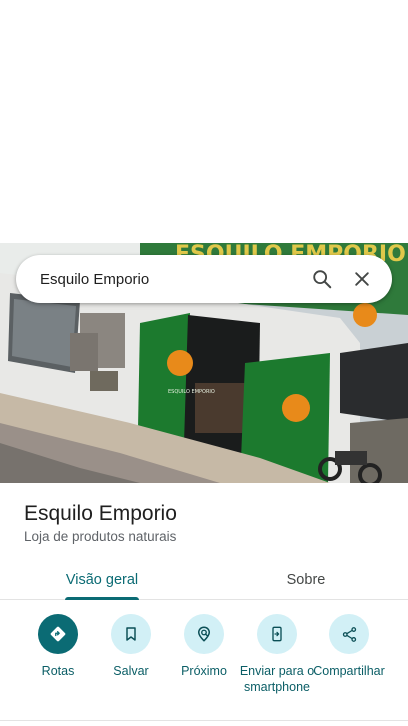  I want to click on search-input: Esquilo Emporio, so click(171, 279).